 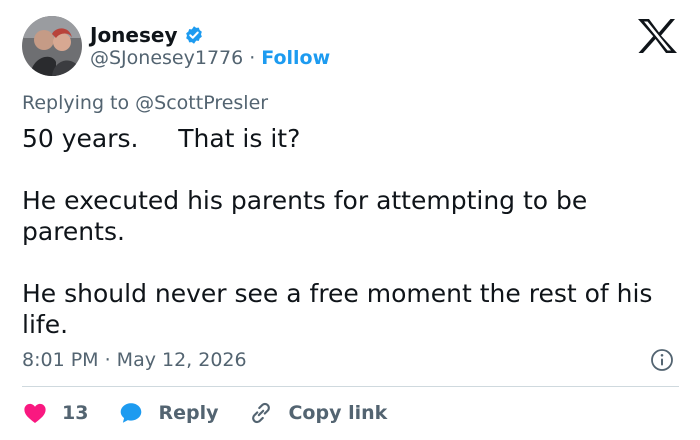 I want to click on avatar, so click(x=52, y=46).